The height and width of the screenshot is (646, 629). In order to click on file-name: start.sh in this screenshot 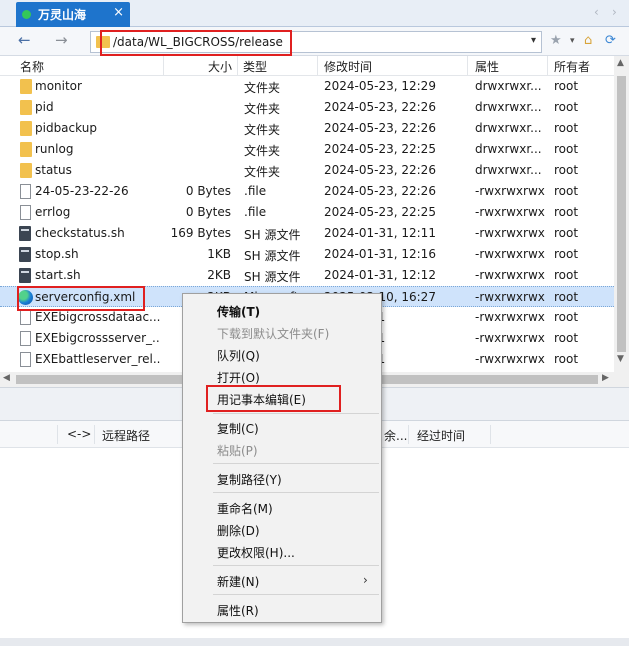, I will do `click(58, 275)`.